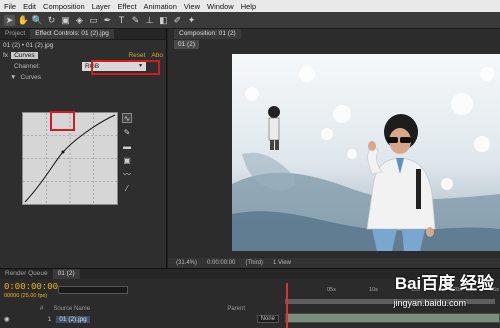 The image size is (500, 328). What do you see at coordinates (62, 121) in the screenshot?
I see `curve-point-highlight-box` at bounding box center [62, 121].